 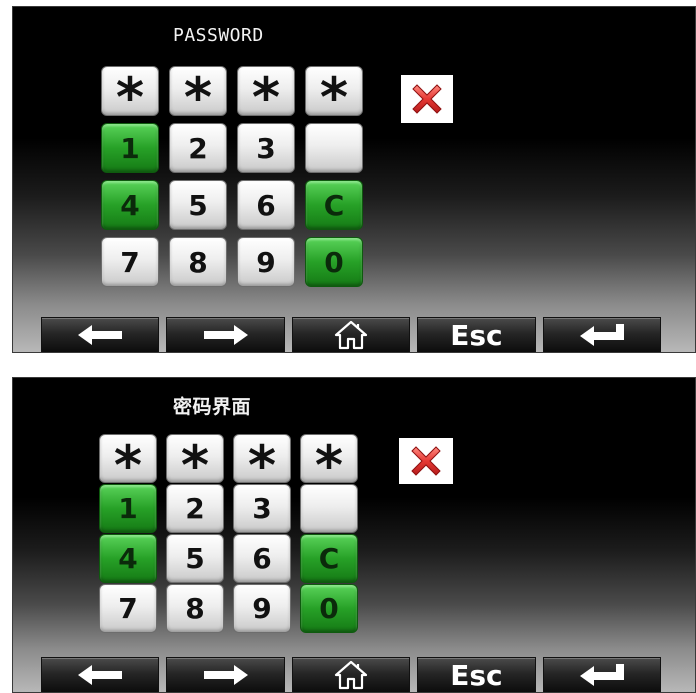 I want to click on page-title: PASSWORD, so click(x=218, y=35).